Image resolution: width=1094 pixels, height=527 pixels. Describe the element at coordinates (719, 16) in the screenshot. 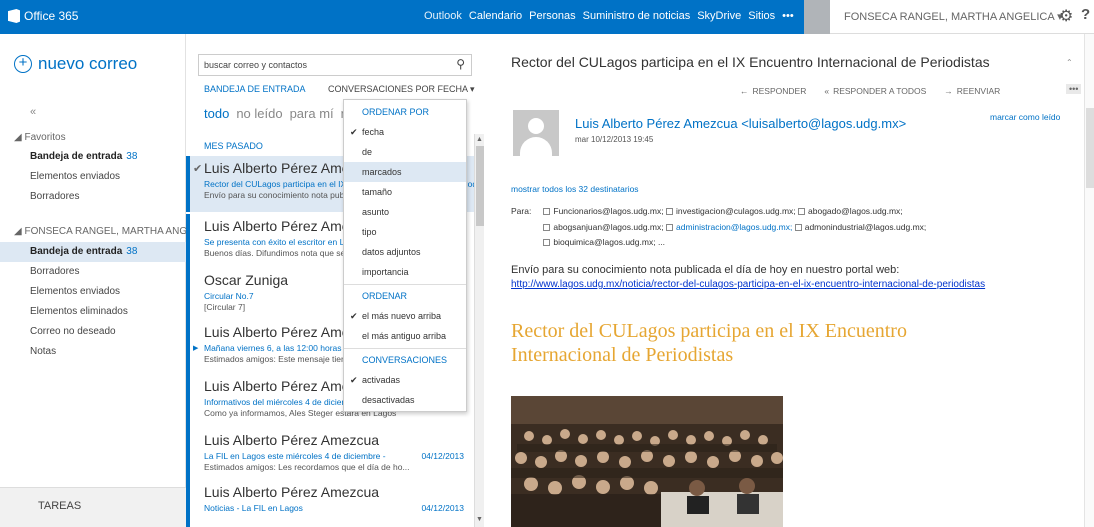

I see `nav-skydrive: SkyDrive` at that location.